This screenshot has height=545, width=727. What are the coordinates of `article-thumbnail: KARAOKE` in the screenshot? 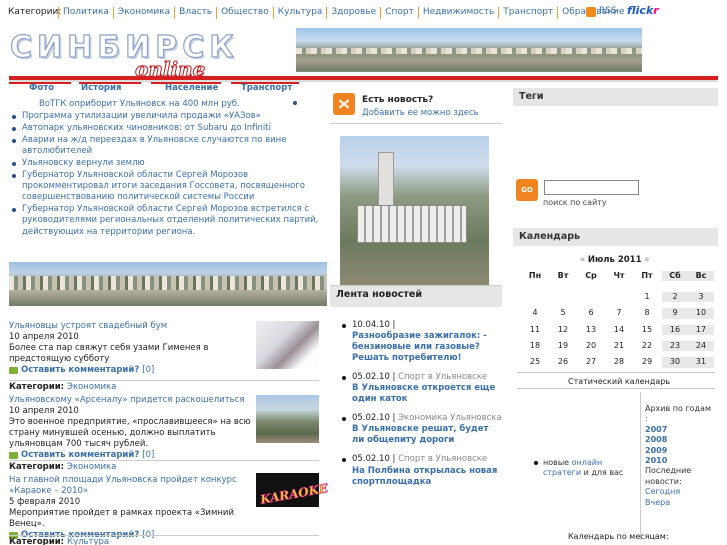 It's located at (292, 490).